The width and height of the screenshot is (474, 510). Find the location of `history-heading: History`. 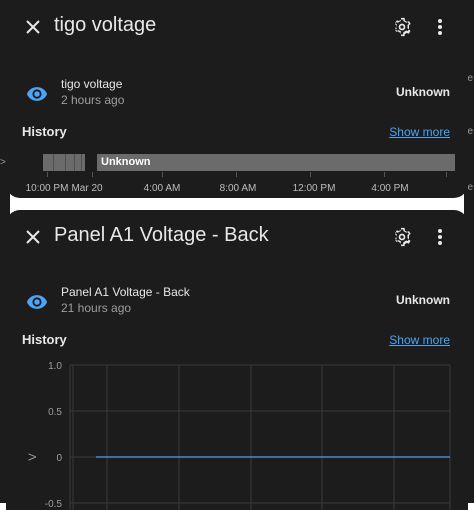

history-heading: History is located at coordinates (44, 131).